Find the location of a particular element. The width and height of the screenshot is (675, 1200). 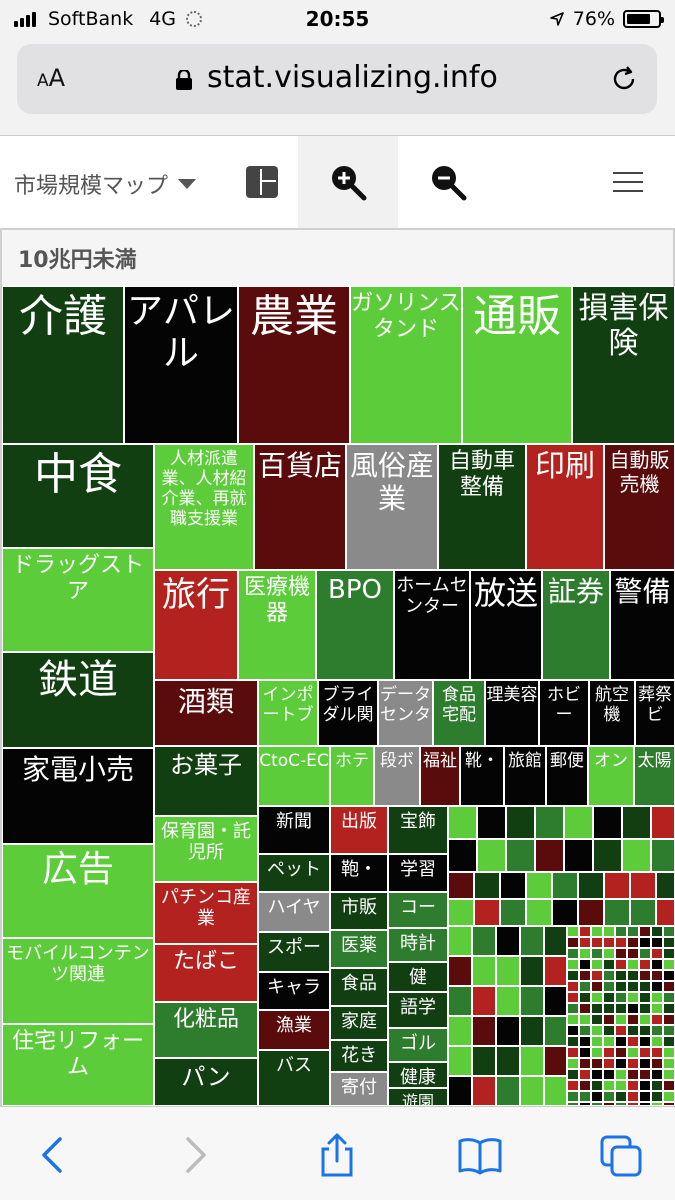

treemap-cell: お菓子 is located at coordinates (206, 781).